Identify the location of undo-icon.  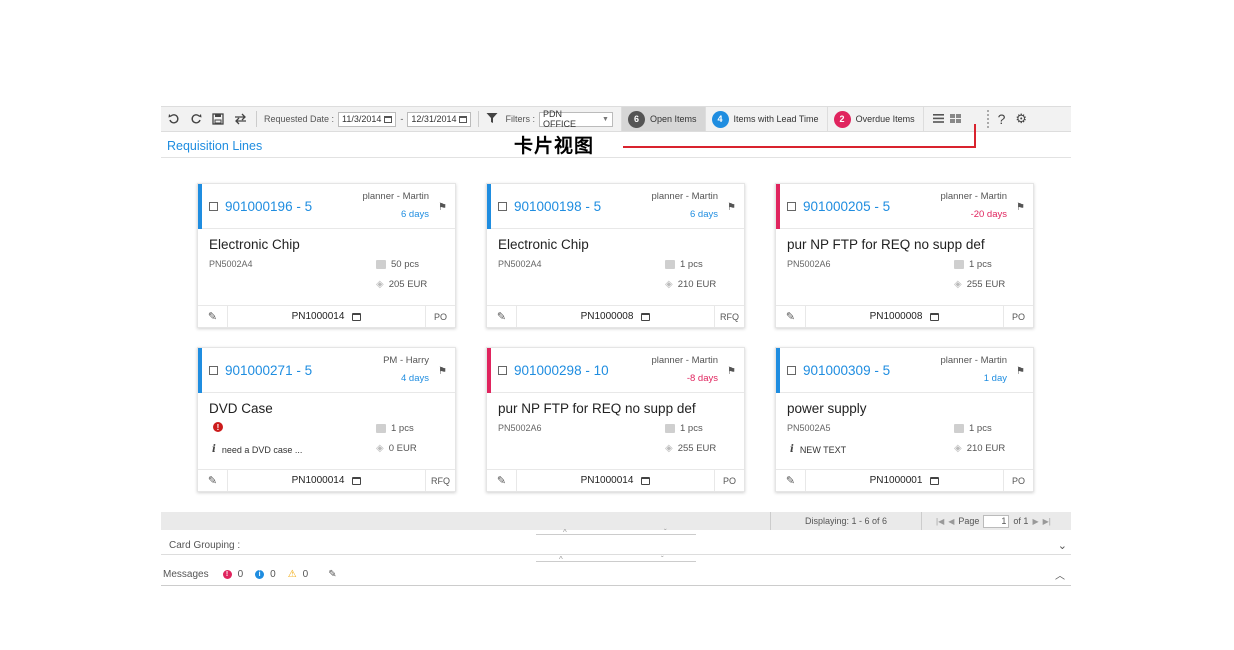
(174, 119).